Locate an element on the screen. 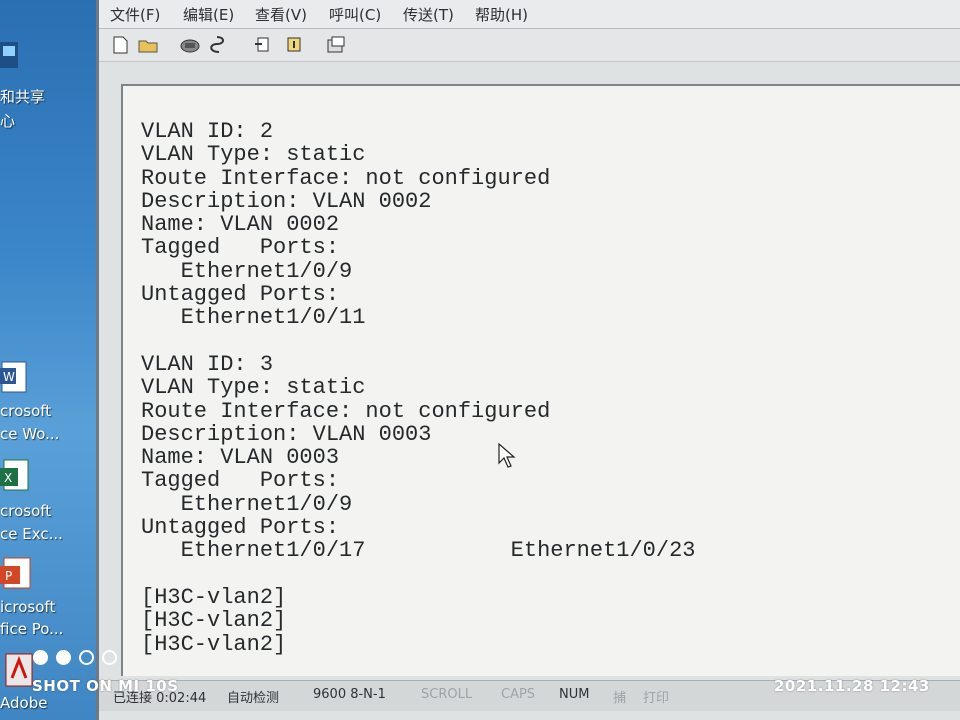 Image resolution: width=960 pixels, height=720 pixels. network-center-label-line2: 心 is located at coordinates (7, 120).